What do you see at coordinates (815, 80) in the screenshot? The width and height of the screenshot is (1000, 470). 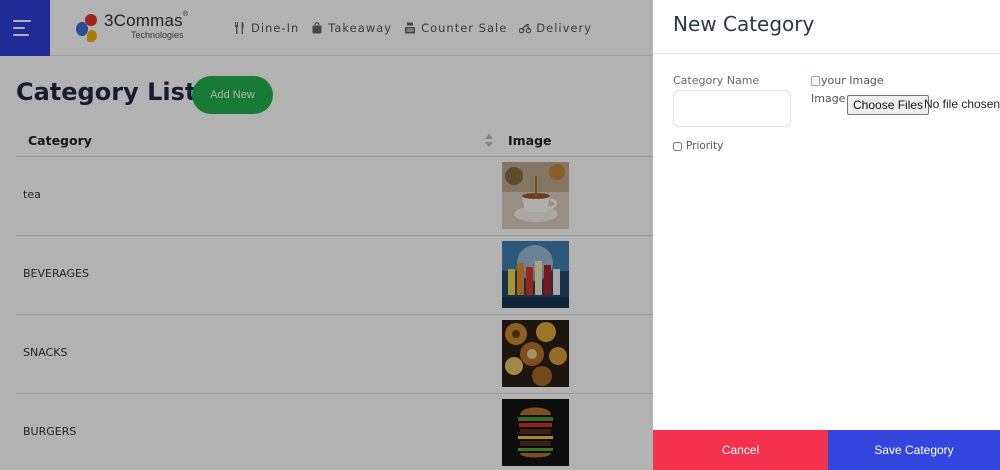 I see `broken-image-icon` at bounding box center [815, 80].